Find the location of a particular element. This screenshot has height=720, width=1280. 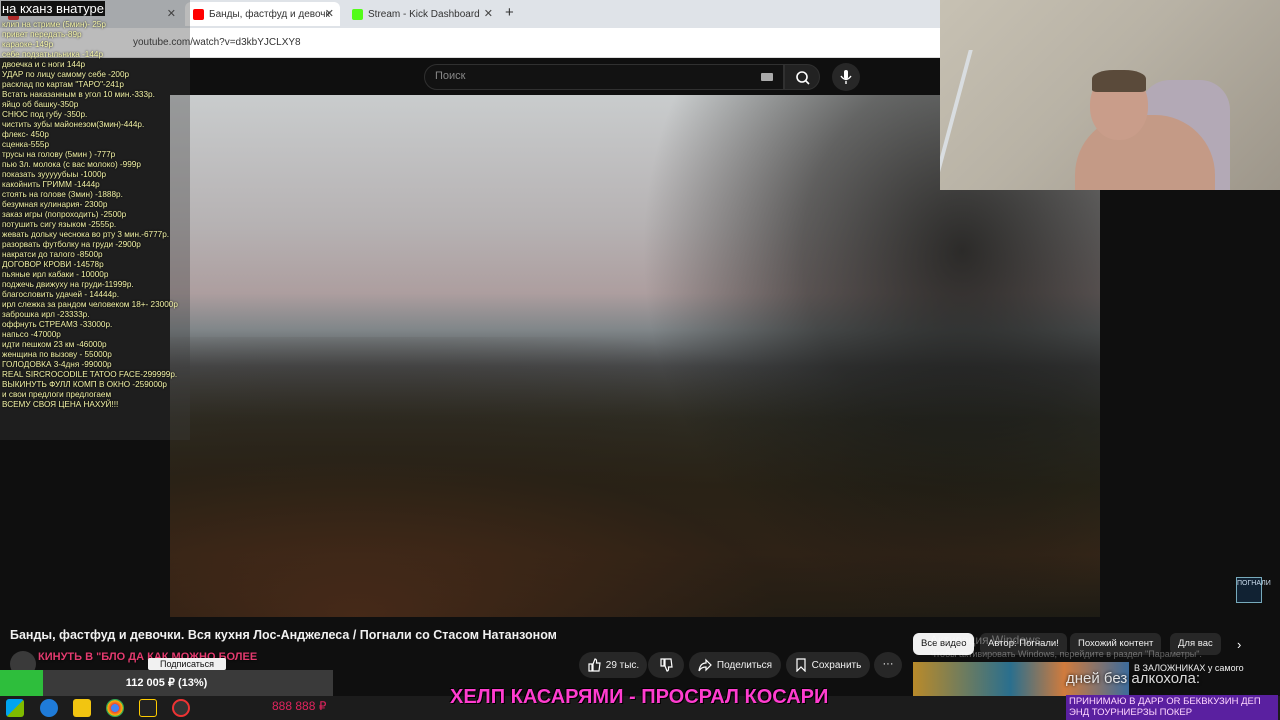

price-list-item: двоечка и с ноги 144р is located at coordinates (44, 64).